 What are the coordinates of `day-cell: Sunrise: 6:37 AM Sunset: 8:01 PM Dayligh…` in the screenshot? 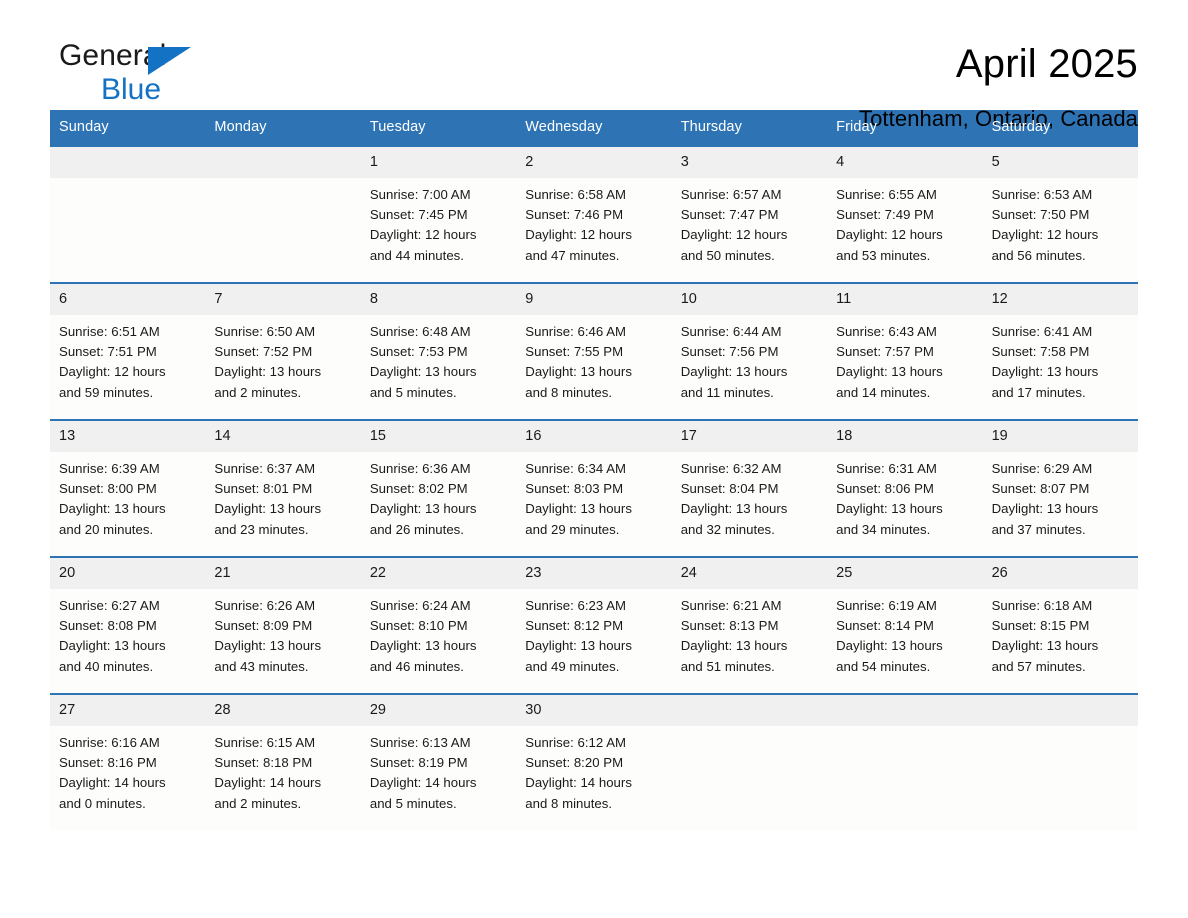 It's located at (282, 504).